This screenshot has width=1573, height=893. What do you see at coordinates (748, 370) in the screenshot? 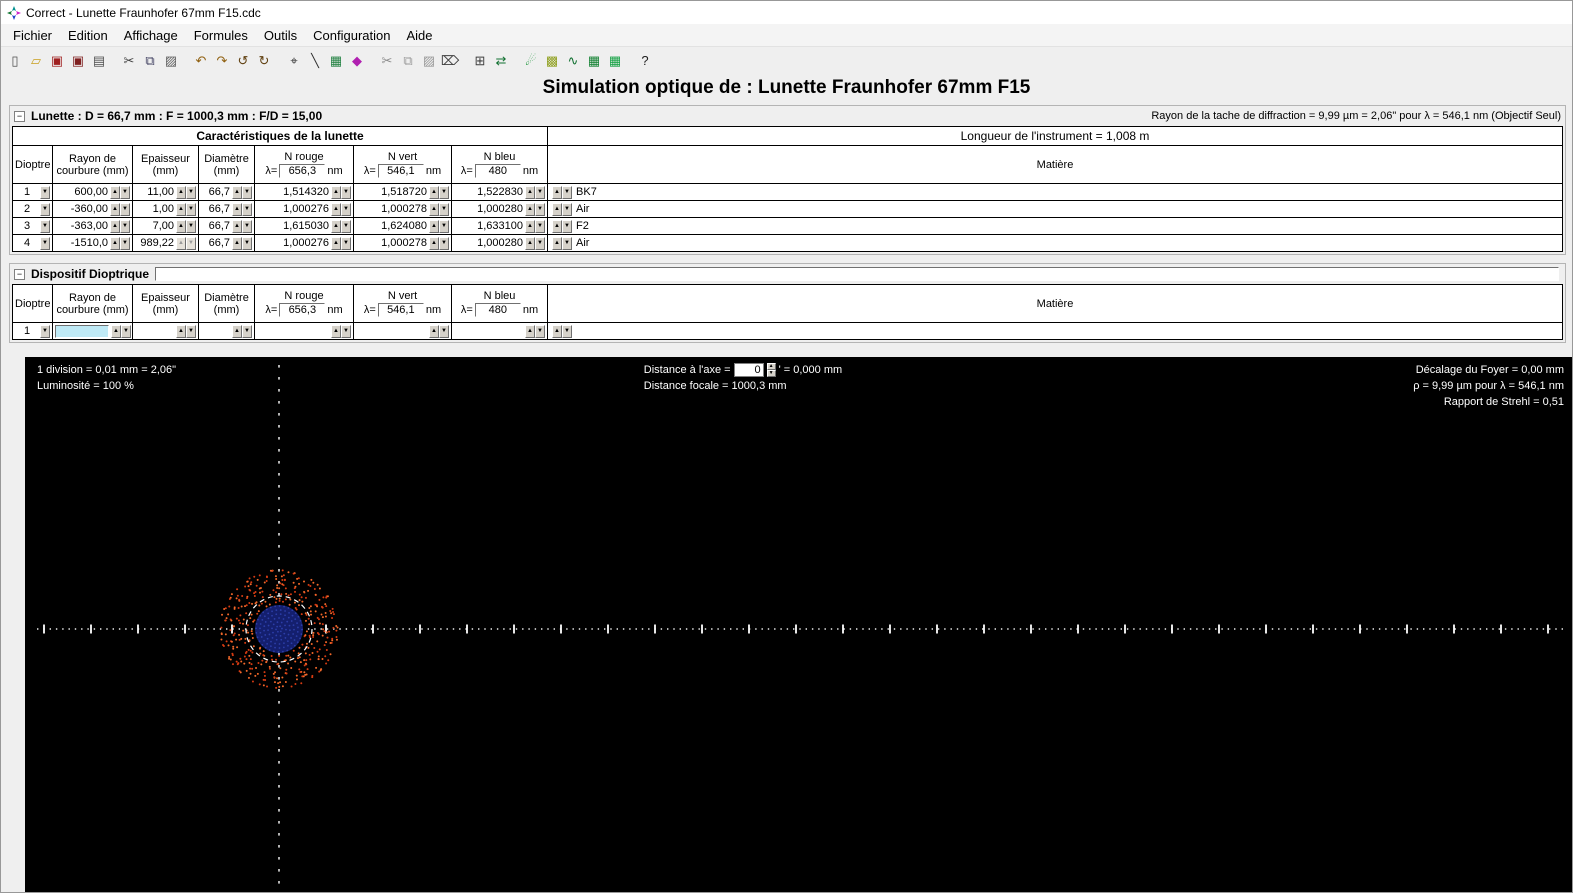
I see `axis-distance-input: 0` at bounding box center [748, 370].